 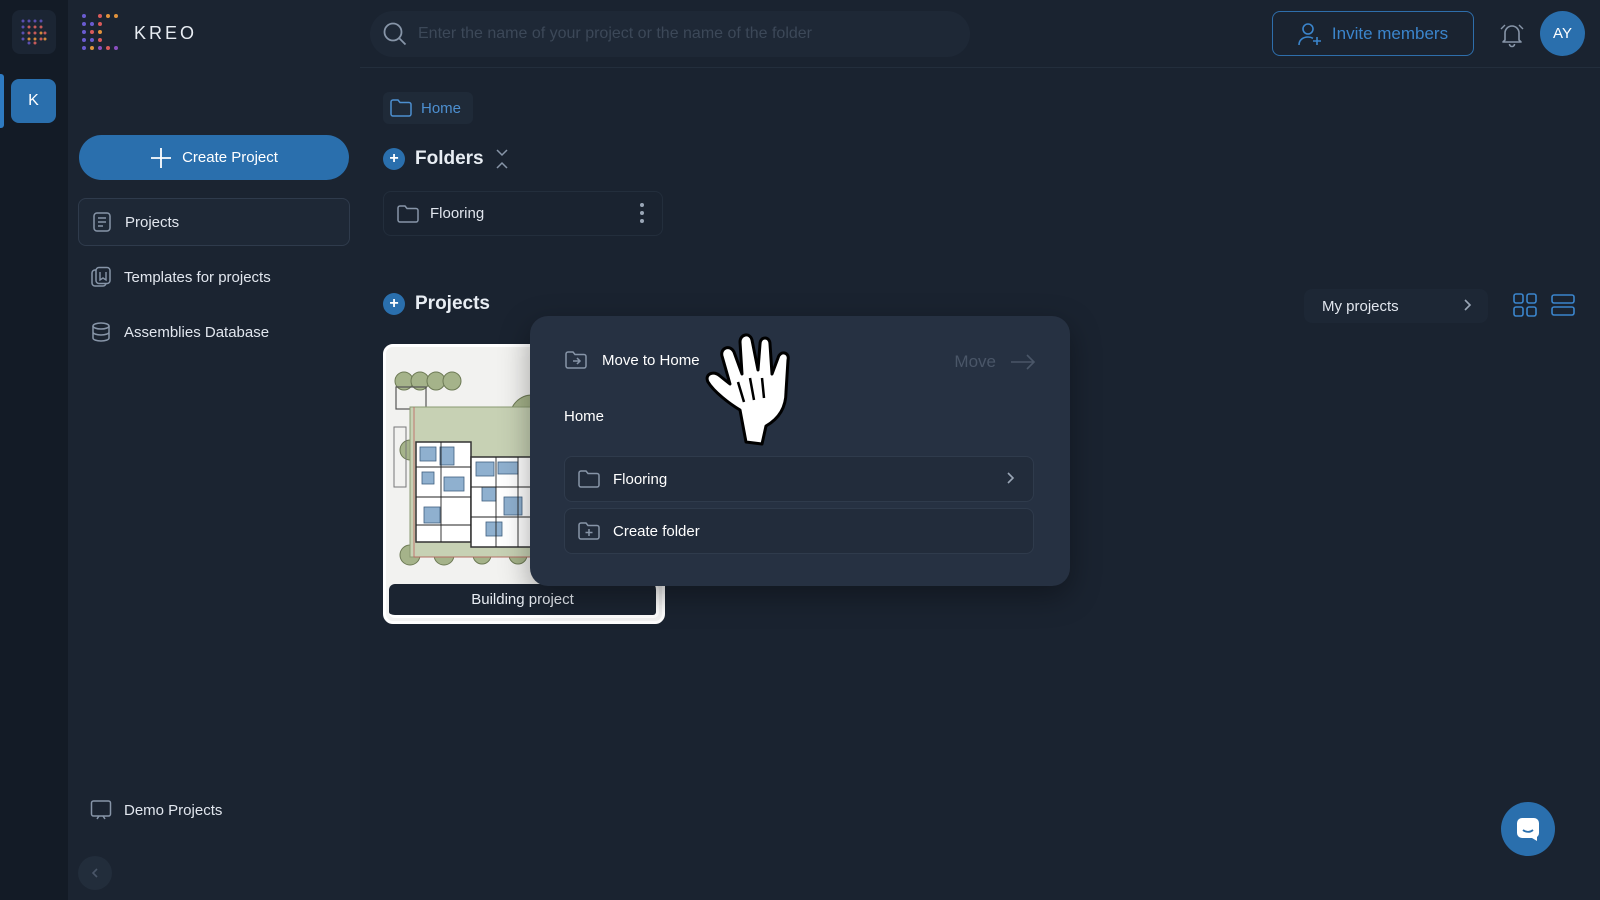 What do you see at coordinates (584, 416) in the screenshot?
I see `current-location-label: Home` at bounding box center [584, 416].